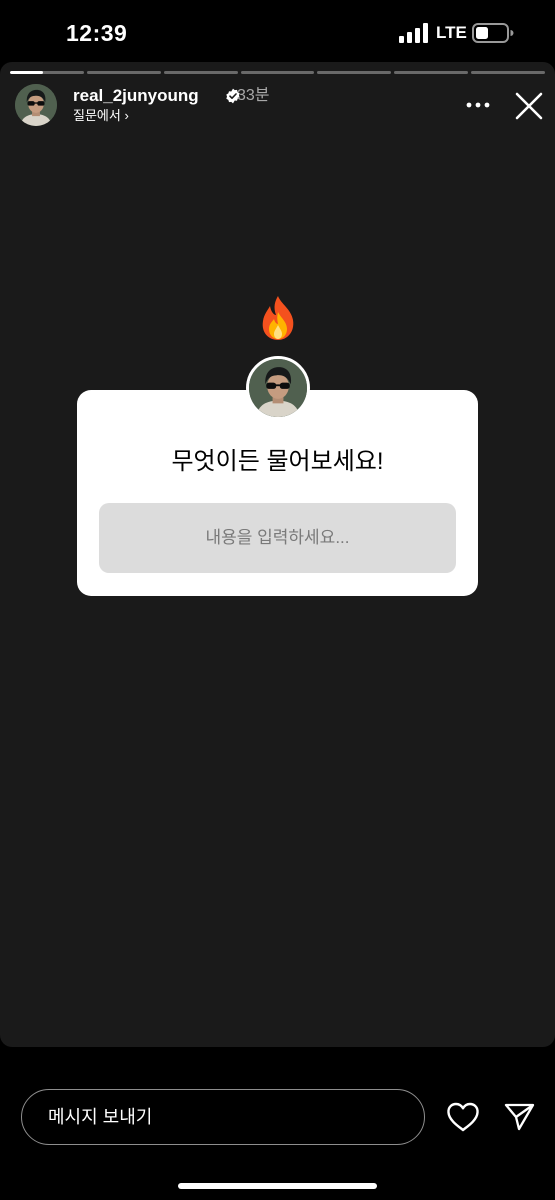  I want to click on status-time: 12:39, so click(97, 33).